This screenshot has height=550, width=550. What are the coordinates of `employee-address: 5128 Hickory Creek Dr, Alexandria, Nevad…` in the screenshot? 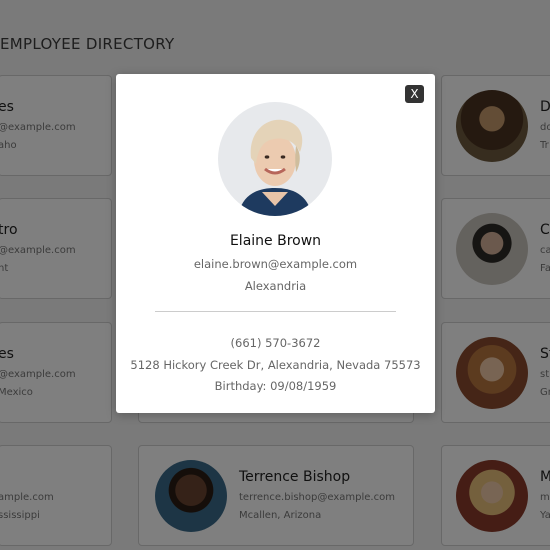 It's located at (275, 365).